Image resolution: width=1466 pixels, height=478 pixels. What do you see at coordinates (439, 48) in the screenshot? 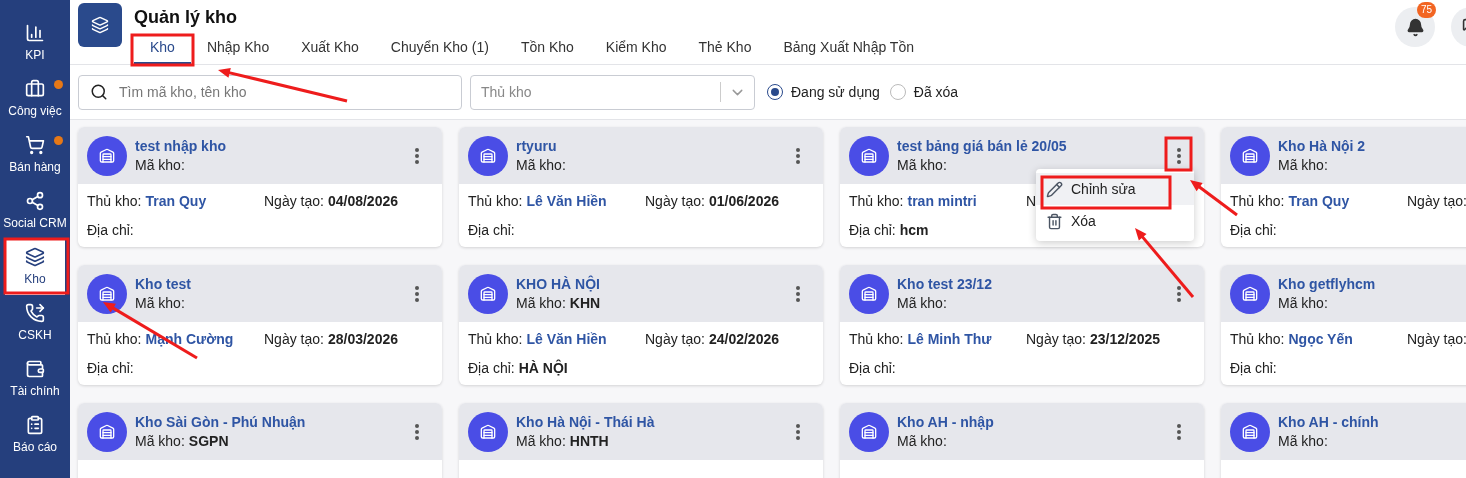
I see `tab: Chuyển Kho (1)` at bounding box center [439, 48].